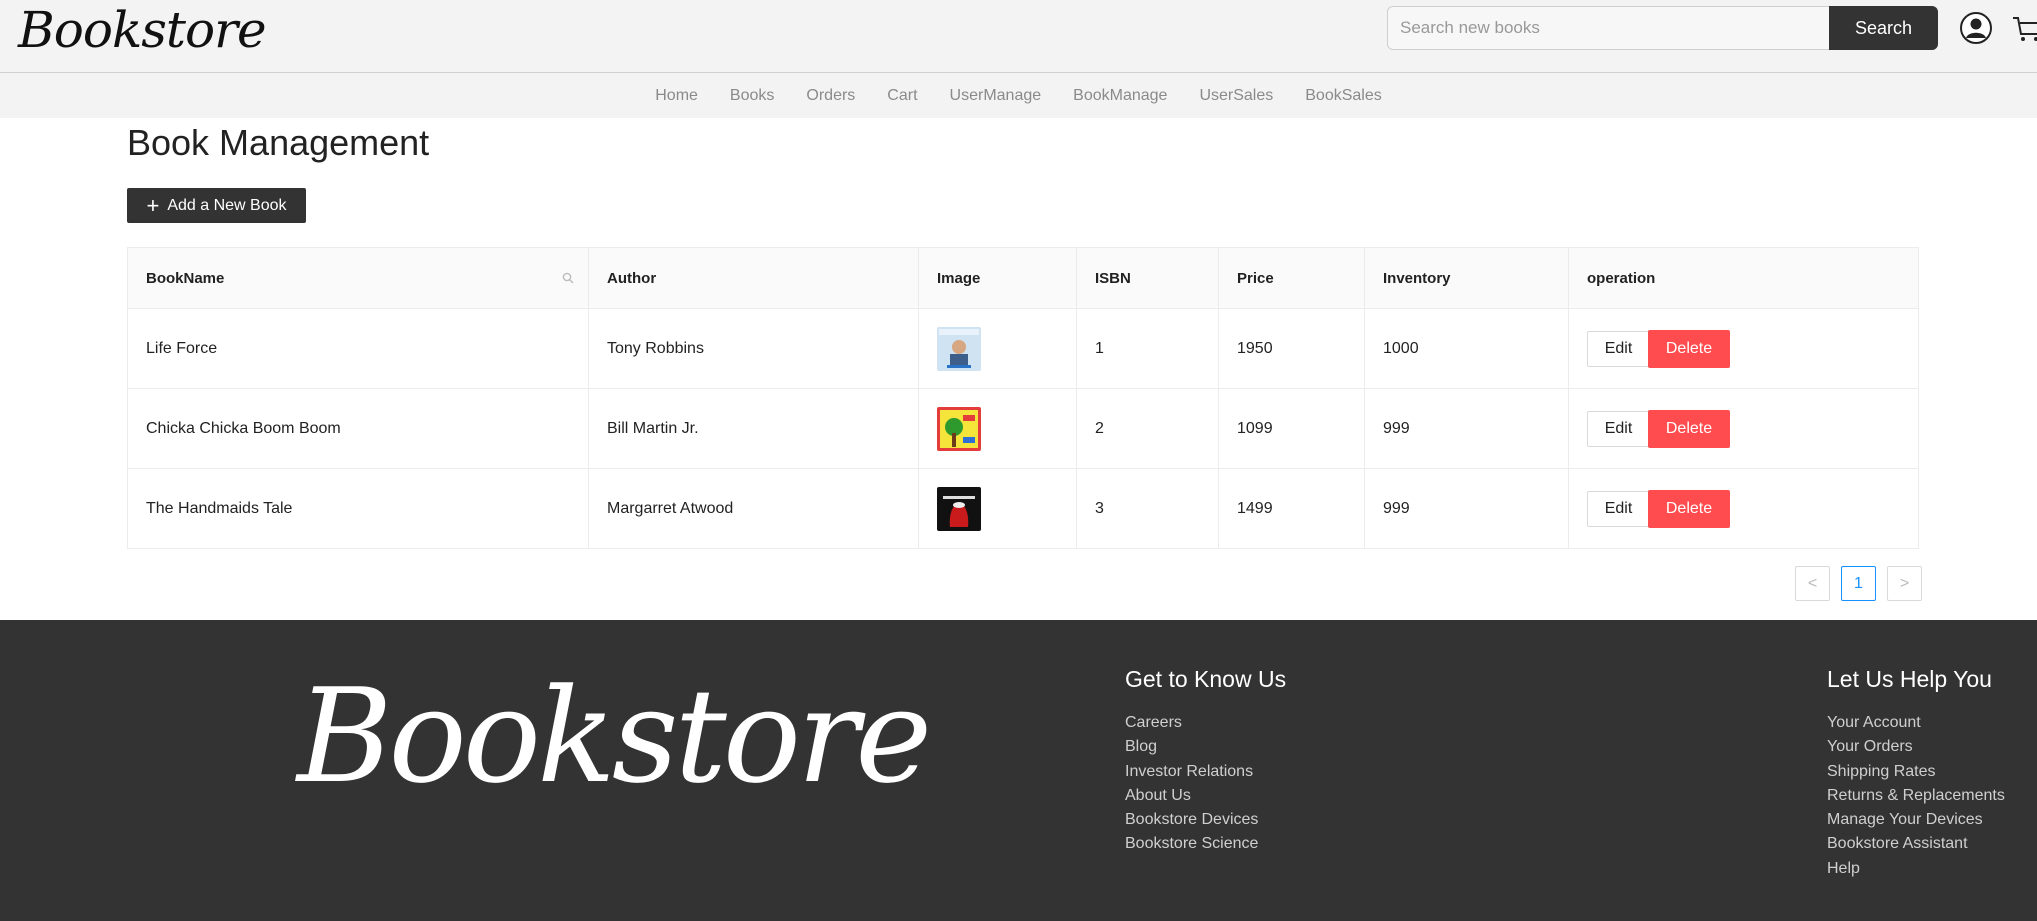 The height and width of the screenshot is (921, 2037). What do you see at coordinates (1291, 428) in the screenshot?
I see `book-price: 1099` at bounding box center [1291, 428].